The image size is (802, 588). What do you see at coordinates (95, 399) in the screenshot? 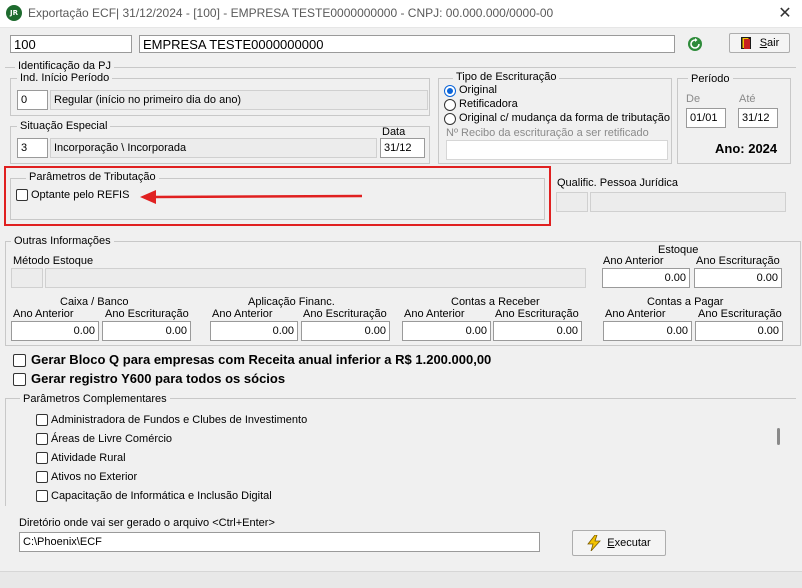
I see `complementares-title: Parâmetros Complementares` at bounding box center [95, 399].